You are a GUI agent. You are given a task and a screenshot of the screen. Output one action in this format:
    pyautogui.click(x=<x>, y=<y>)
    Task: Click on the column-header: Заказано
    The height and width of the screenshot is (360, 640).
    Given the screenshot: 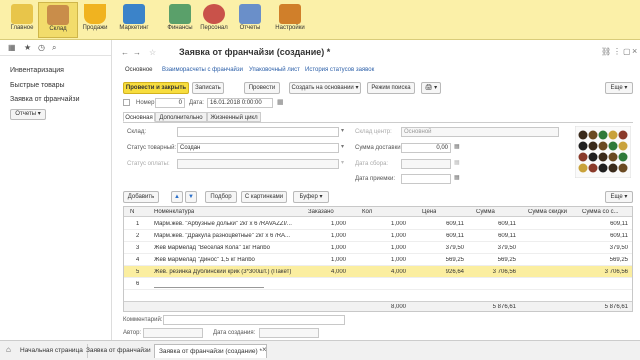 What is the action you would take?
    pyautogui.click(x=321, y=212)
    